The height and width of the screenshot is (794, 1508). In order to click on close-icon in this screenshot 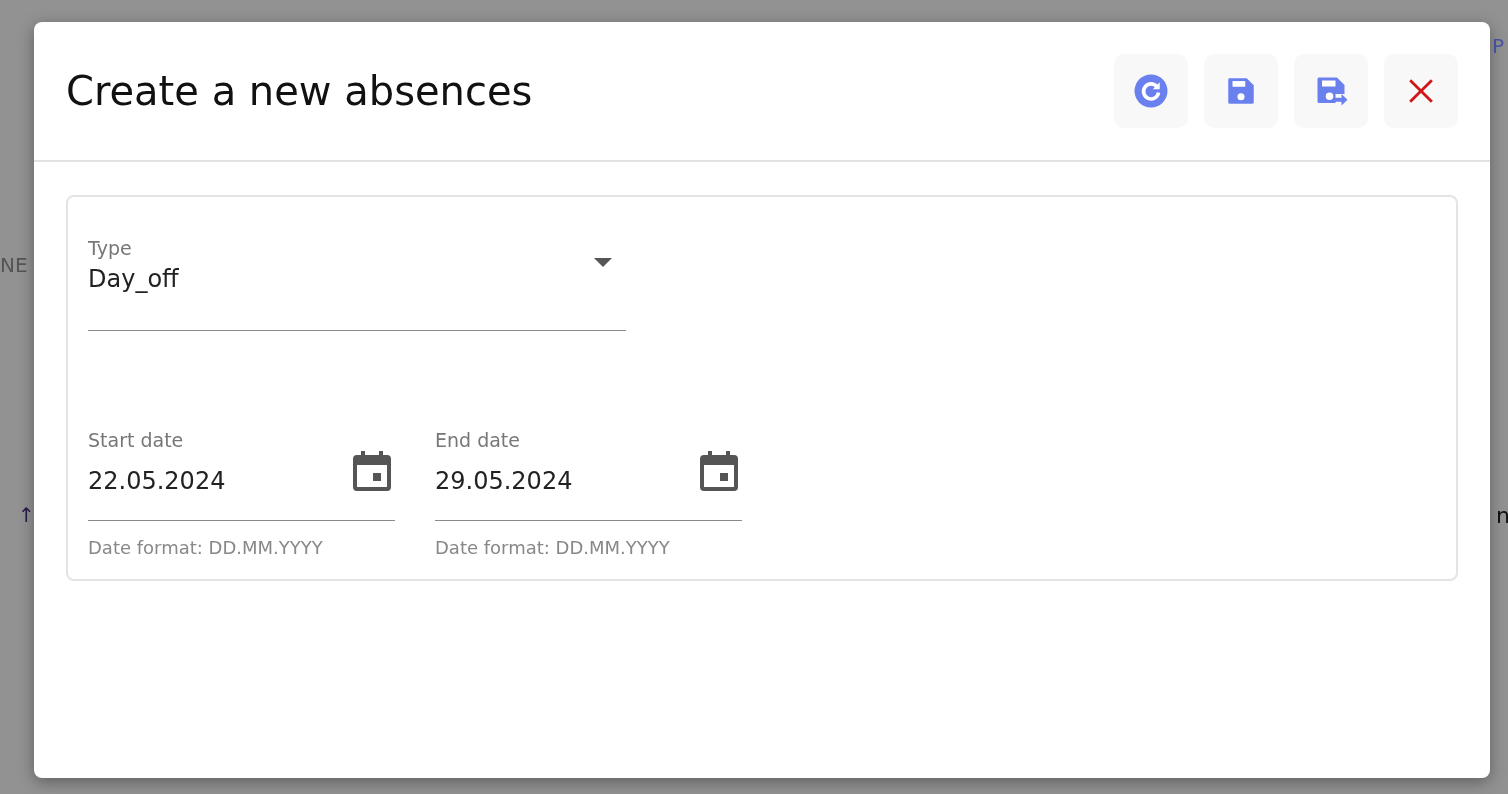, I will do `click(1421, 91)`.